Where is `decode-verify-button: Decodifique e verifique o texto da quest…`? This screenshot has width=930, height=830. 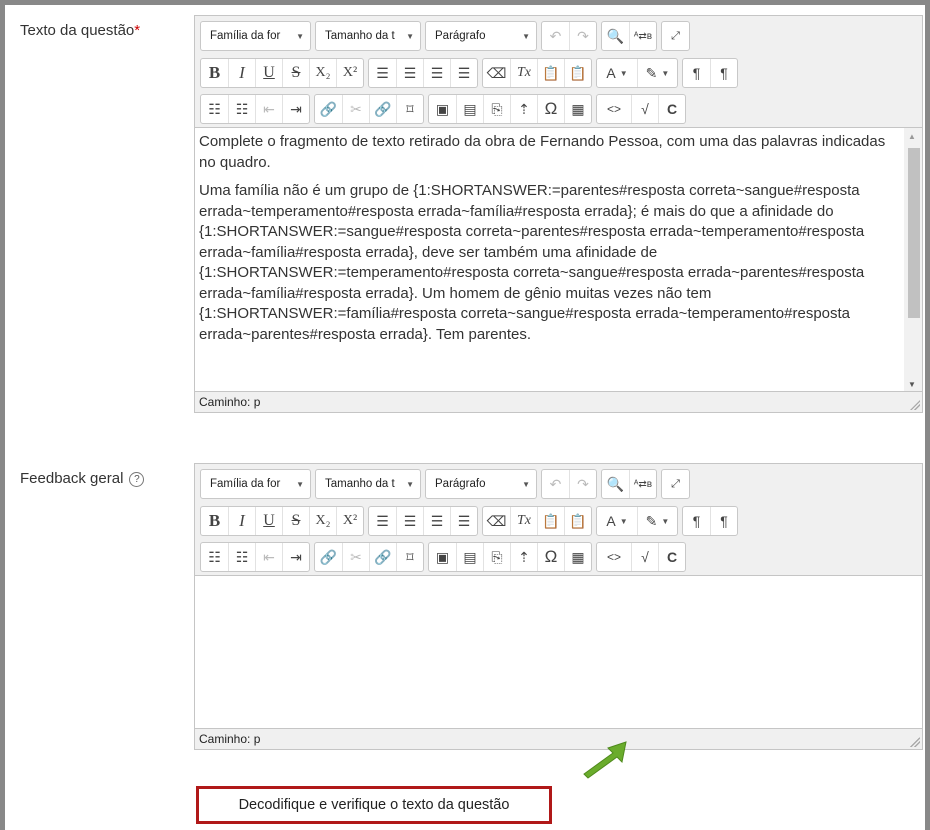
decode-verify-button: Decodifique e verifique o texto da quest… is located at coordinates (374, 805).